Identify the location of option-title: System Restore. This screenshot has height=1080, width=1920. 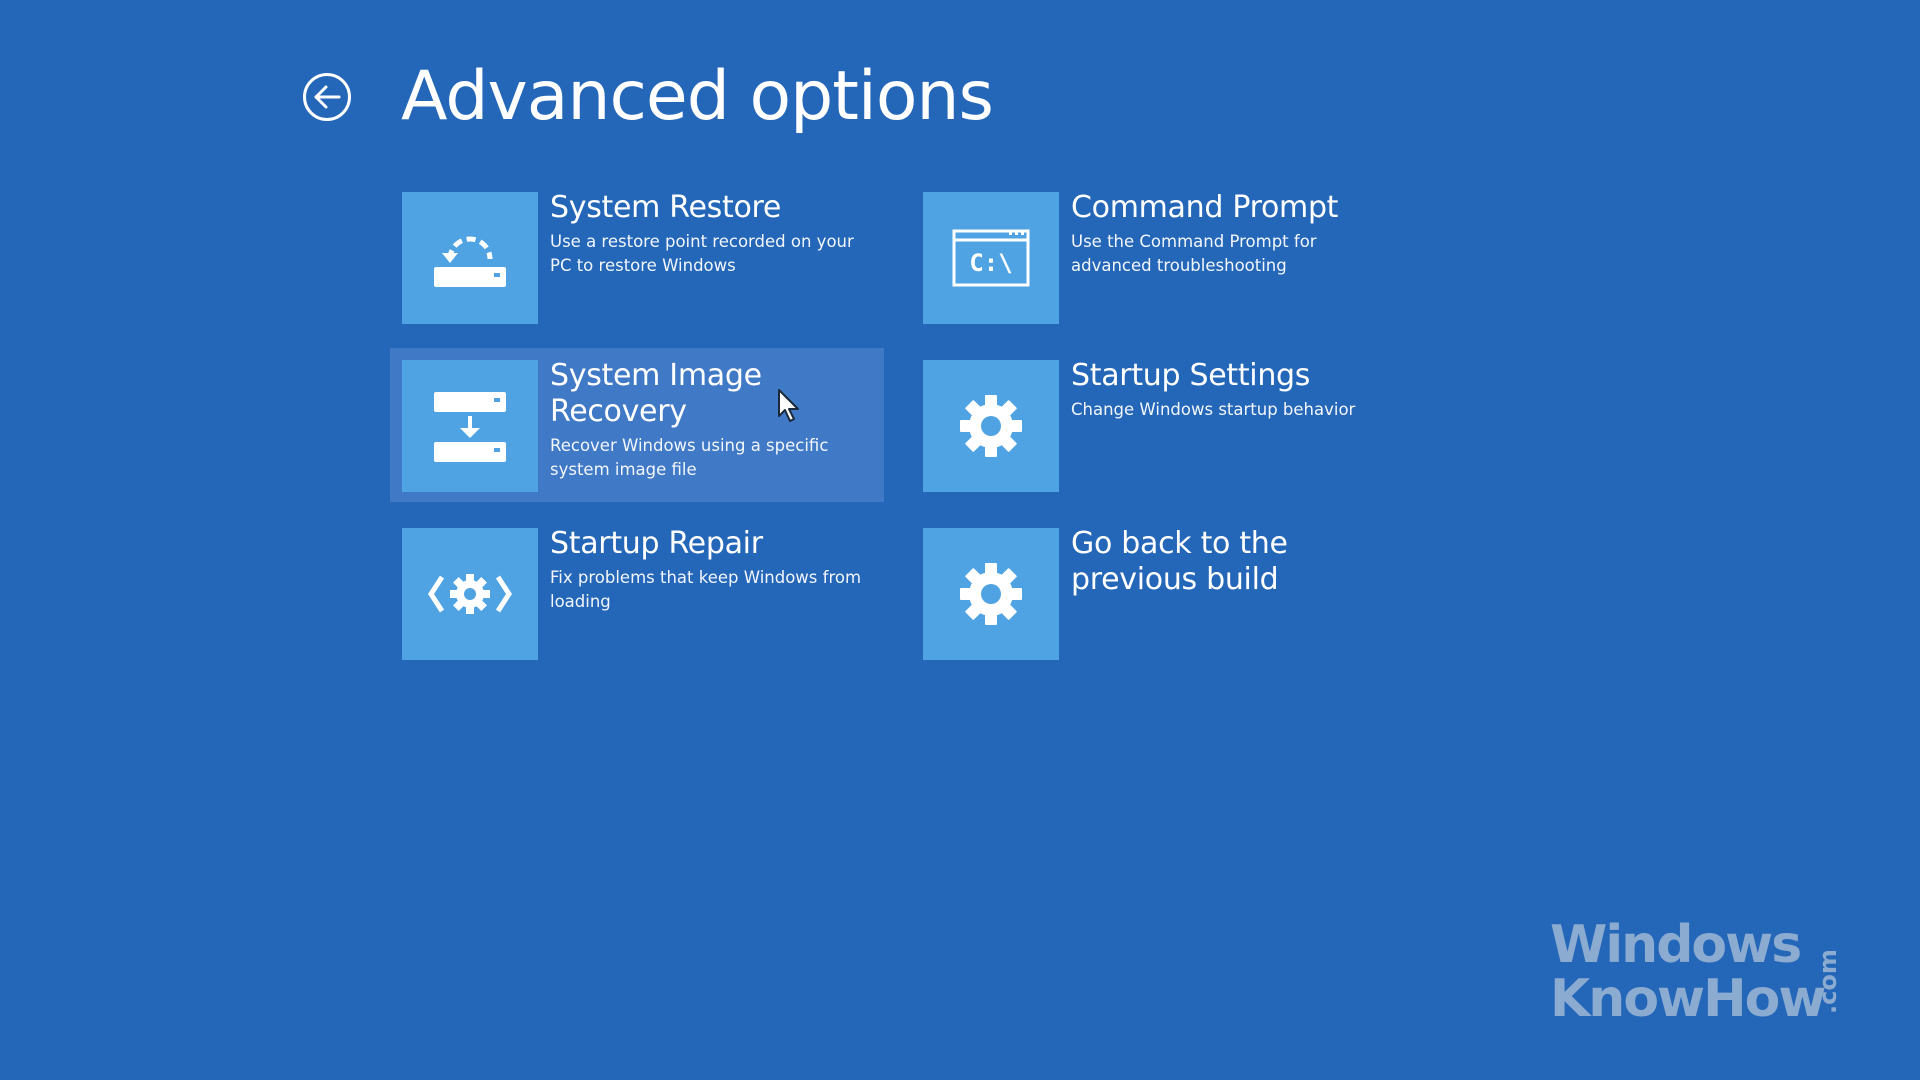
(666, 207).